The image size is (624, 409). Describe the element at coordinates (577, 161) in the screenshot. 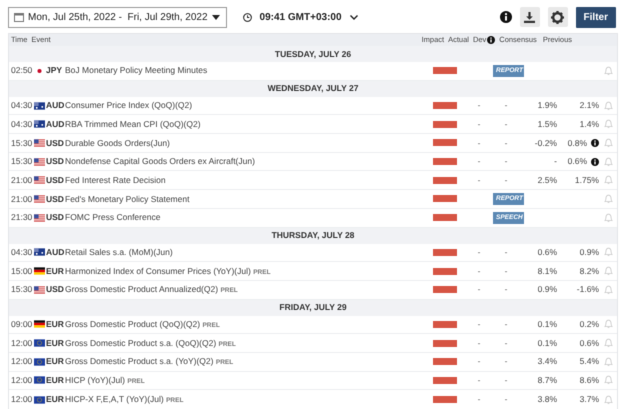

I see `previous-value: 0.6%` at that location.